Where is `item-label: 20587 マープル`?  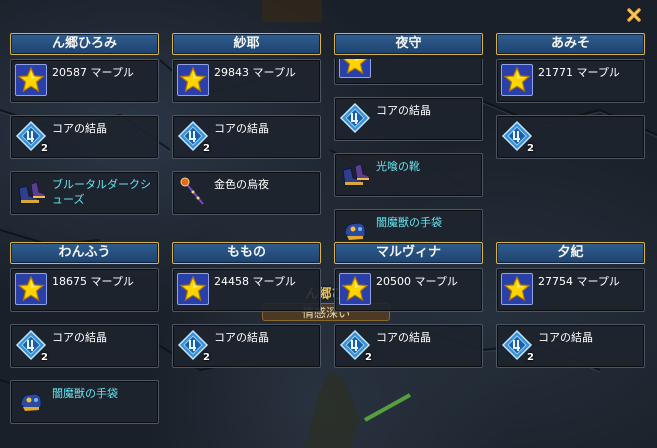 item-label: 20587 マープル is located at coordinates (93, 72).